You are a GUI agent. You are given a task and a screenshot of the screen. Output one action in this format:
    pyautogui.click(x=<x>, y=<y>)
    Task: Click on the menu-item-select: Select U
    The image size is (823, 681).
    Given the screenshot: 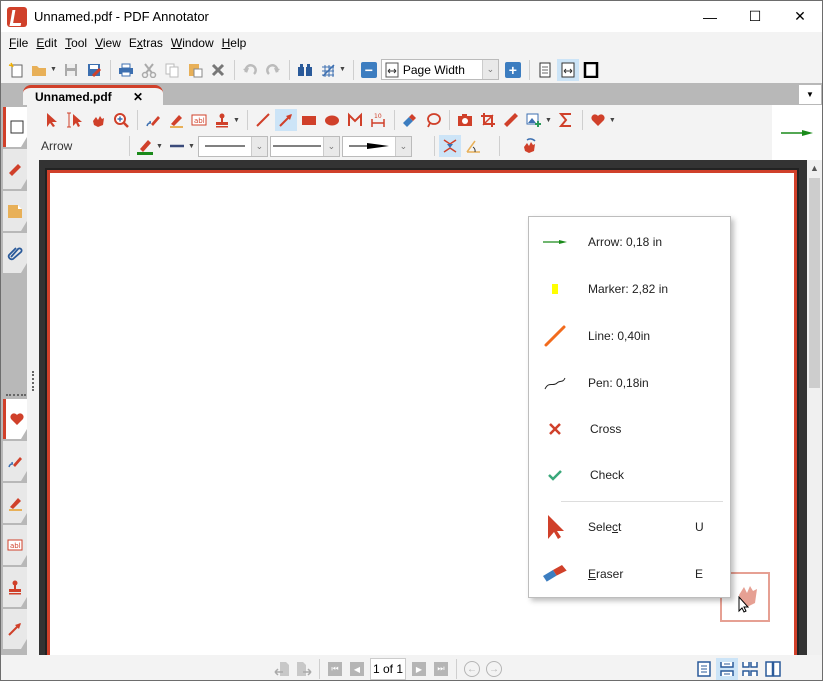 What is the action you would take?
    pyautogui.click(x=629, y=527)
    